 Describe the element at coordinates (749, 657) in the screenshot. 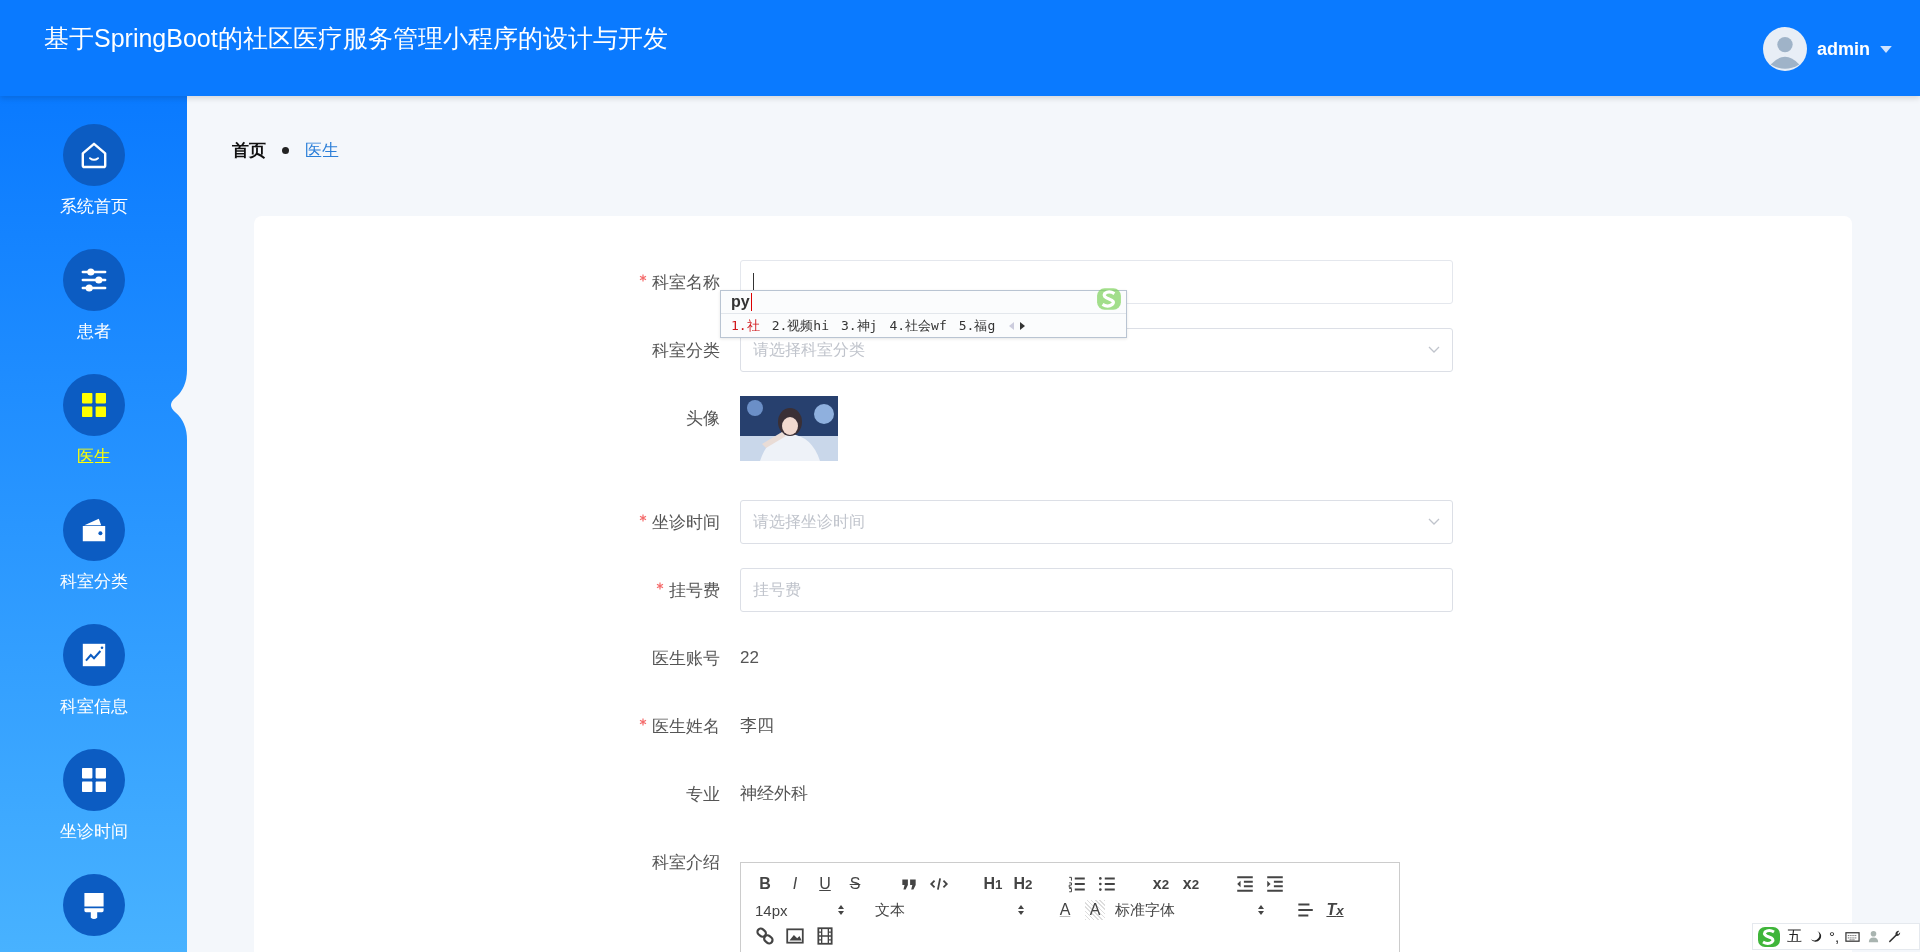

I see `field-value: 22` at that location.